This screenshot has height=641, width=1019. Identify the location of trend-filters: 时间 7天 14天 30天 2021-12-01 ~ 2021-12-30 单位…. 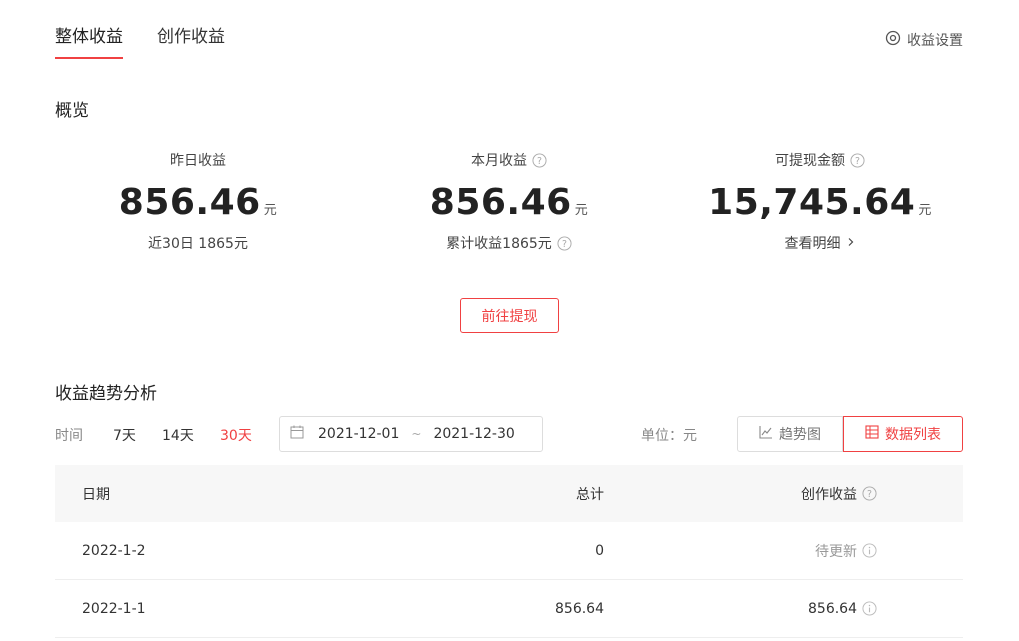
(509, 434).